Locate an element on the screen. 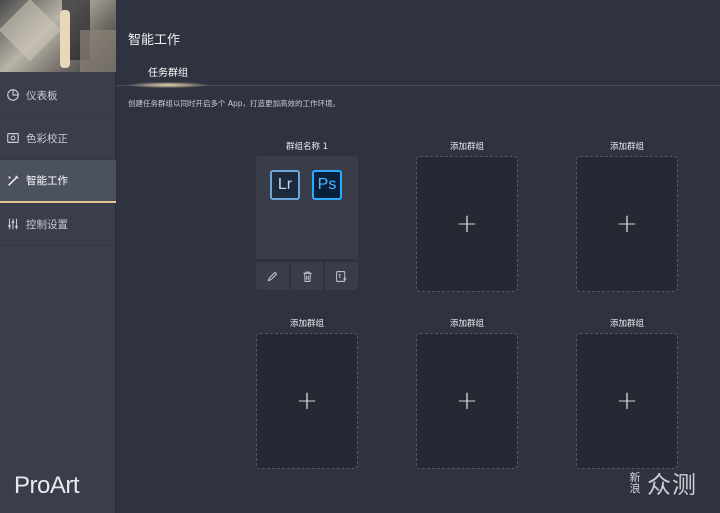 This screenshot has height=513, width=720. sidebar-item-label: 仪表板 is located at coordinates (42, 95).